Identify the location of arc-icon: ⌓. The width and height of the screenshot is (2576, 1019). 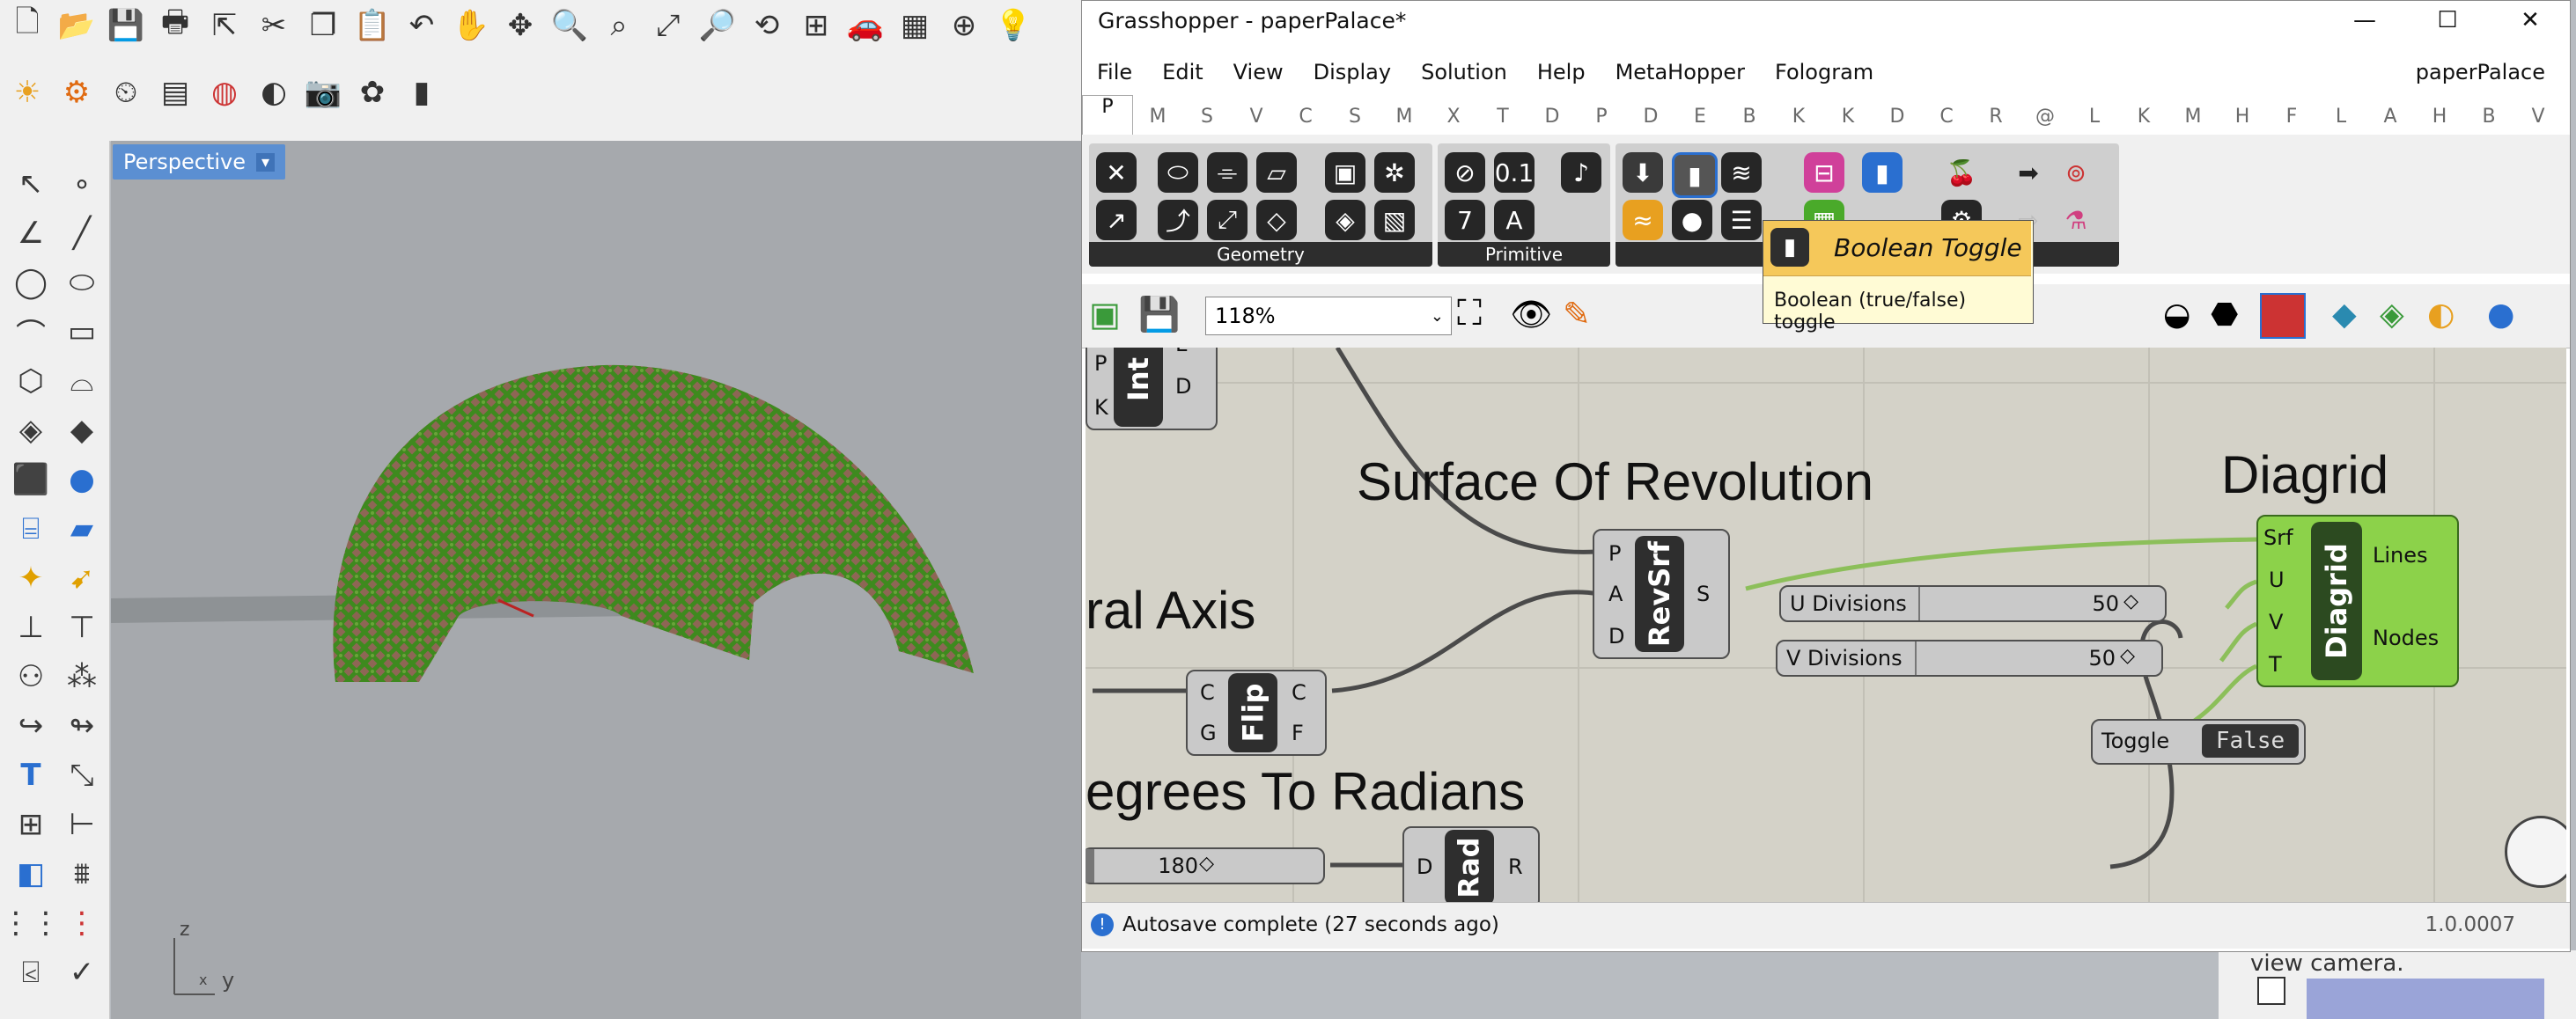
(82, 381).